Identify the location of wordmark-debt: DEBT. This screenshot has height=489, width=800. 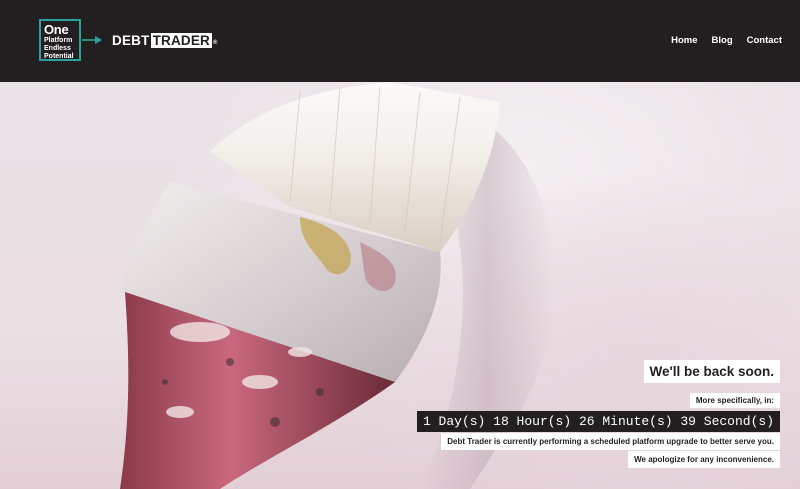
(131, 40).